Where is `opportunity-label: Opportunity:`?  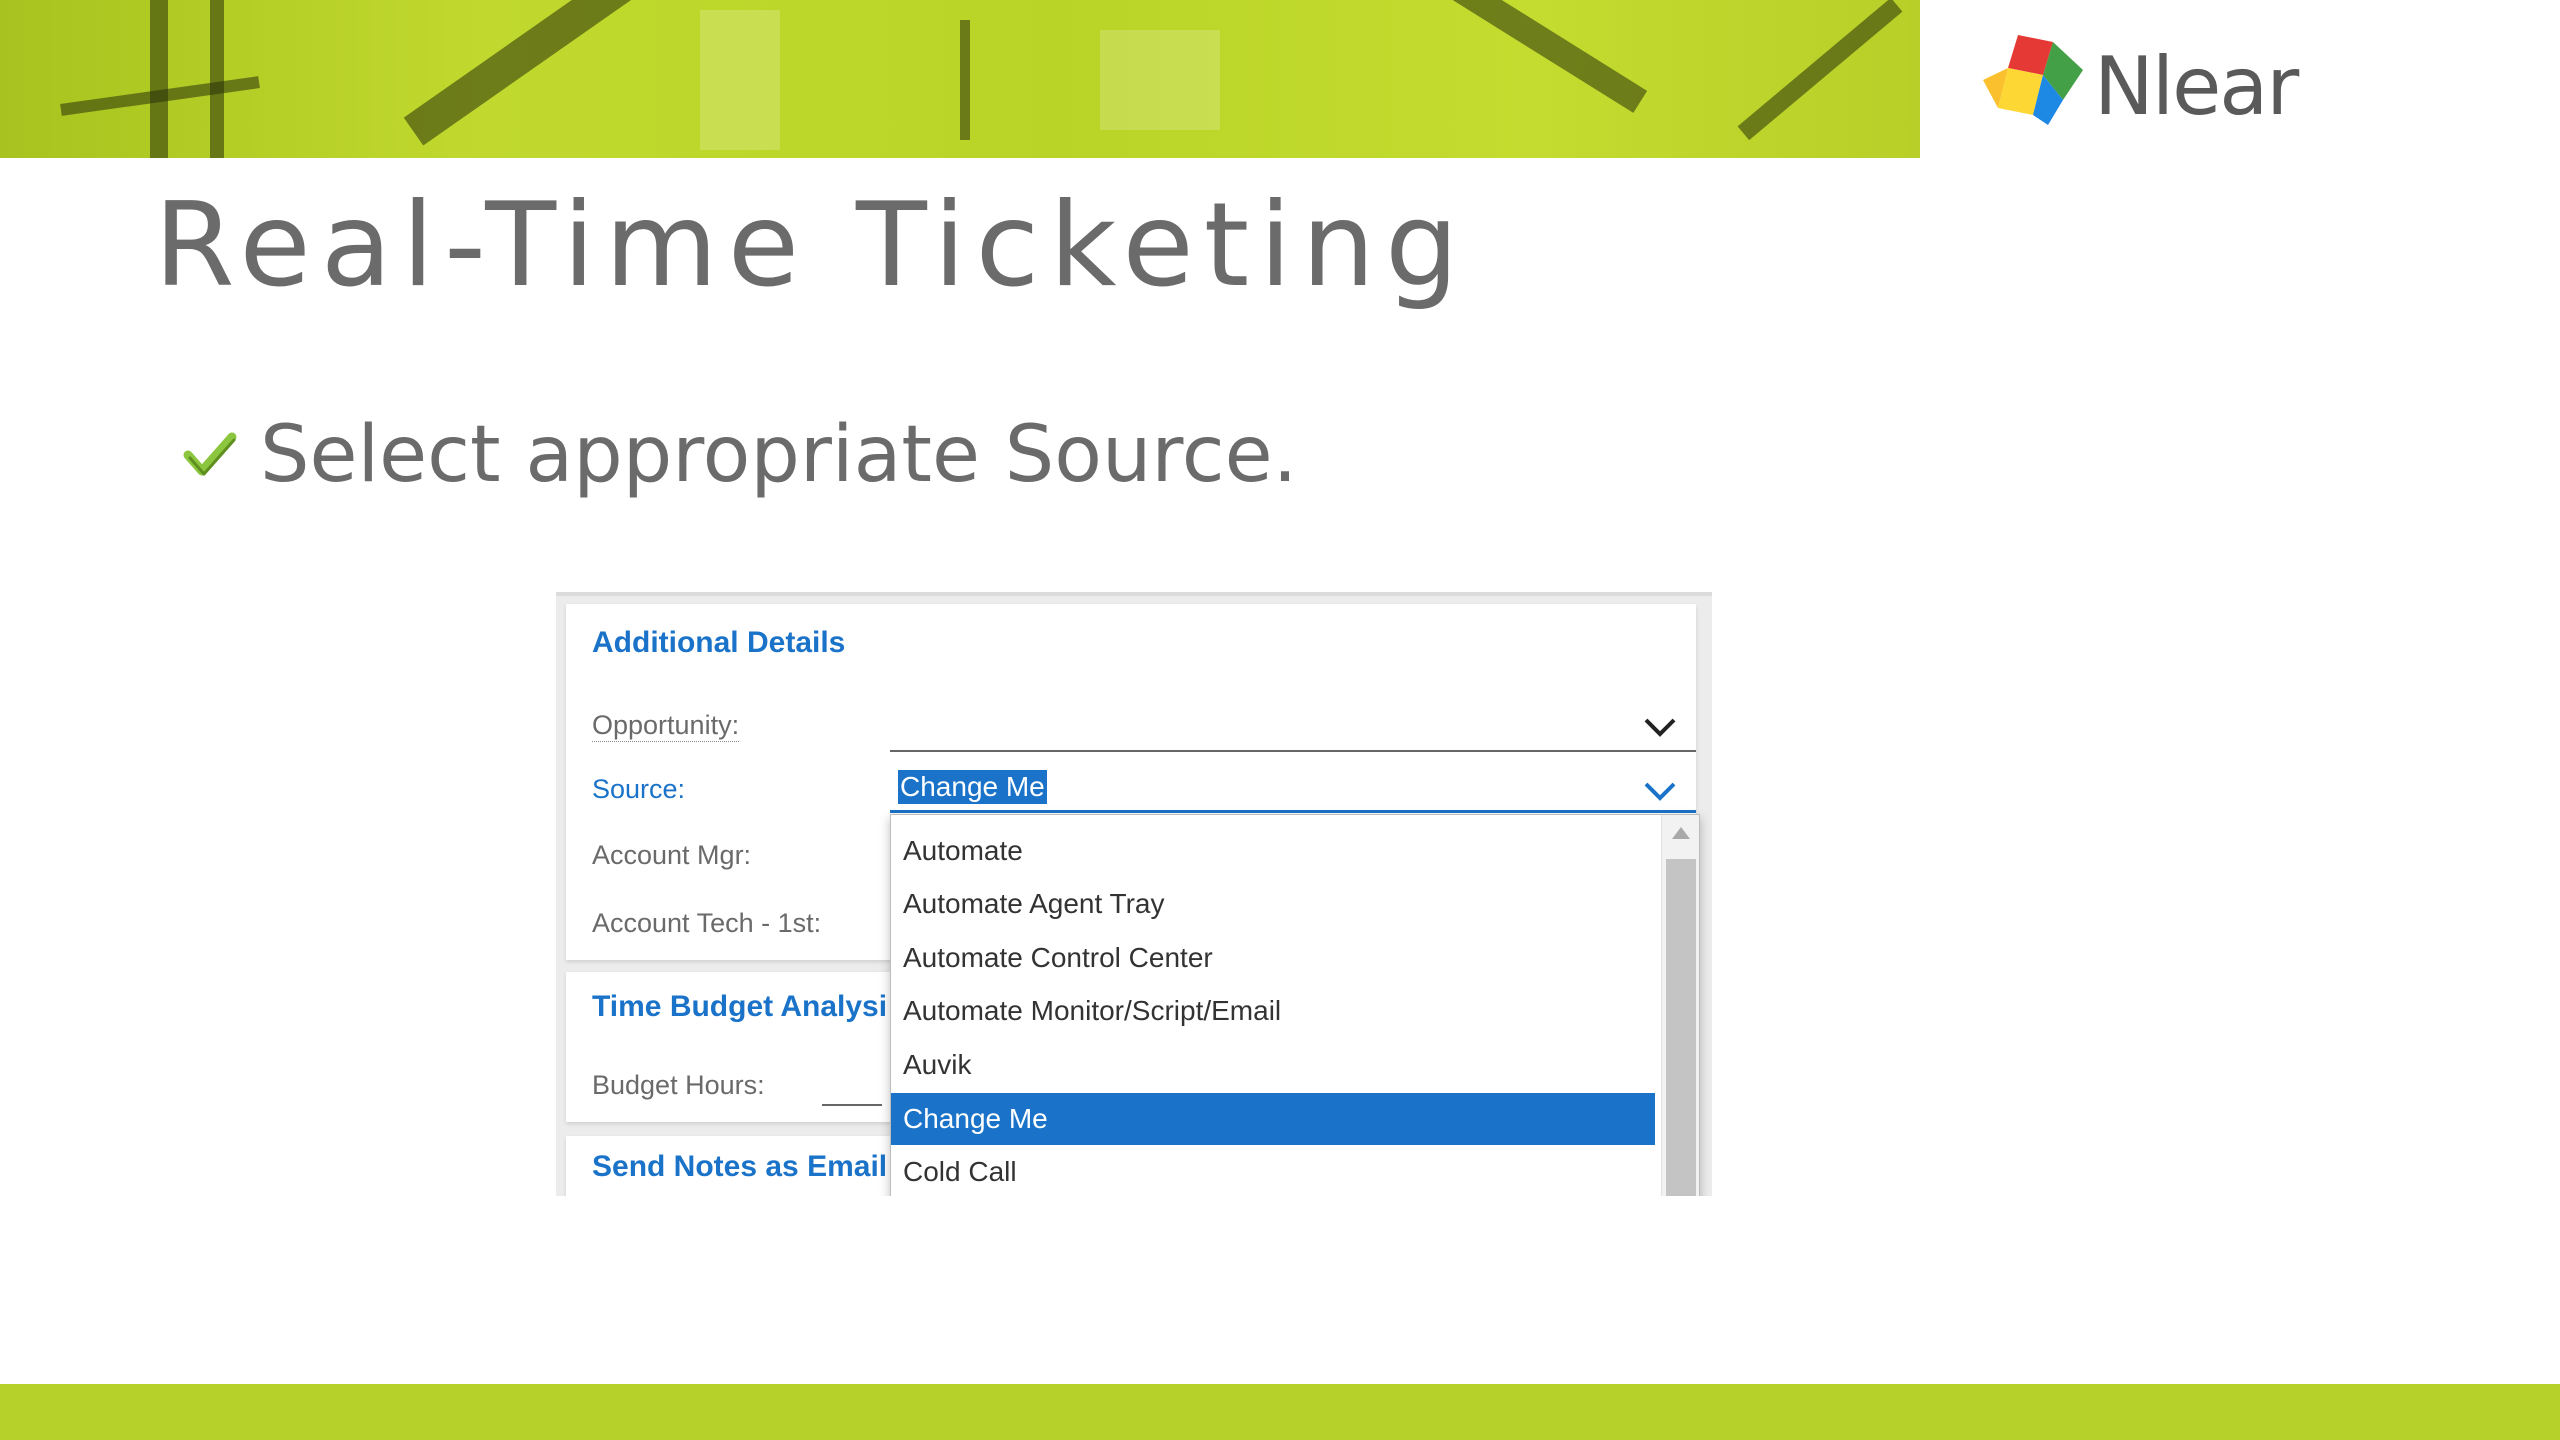 opportunity-label: Opportunity: is located at coordinates (666, 726).